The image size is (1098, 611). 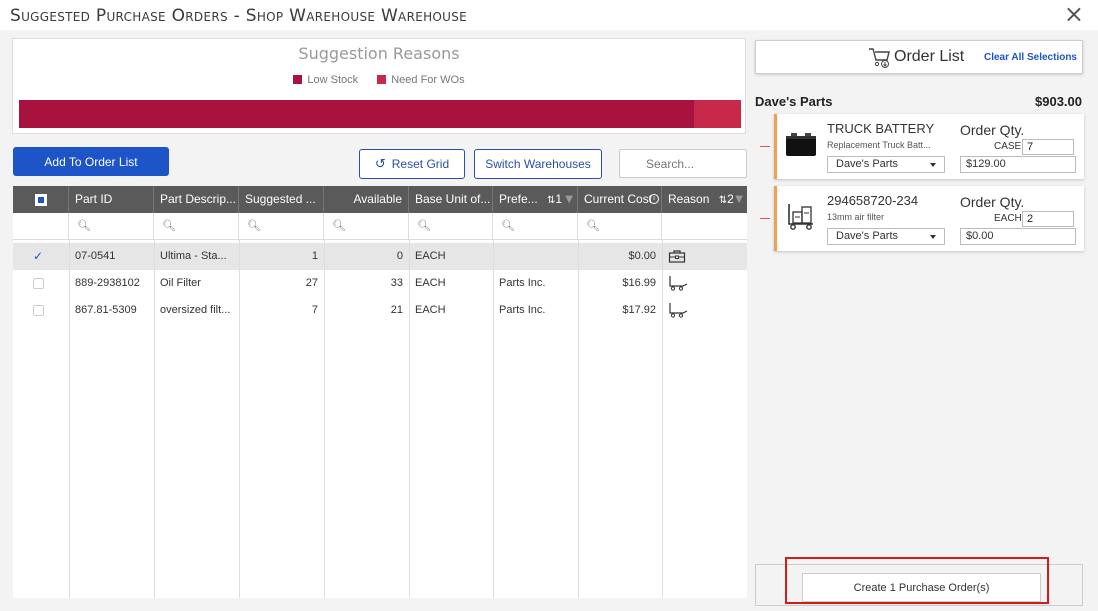 What do you see at coordinates (689, 199) in the screenshot?
I see `col-header-reason-label: Reason` at bounding box center [689, 199].